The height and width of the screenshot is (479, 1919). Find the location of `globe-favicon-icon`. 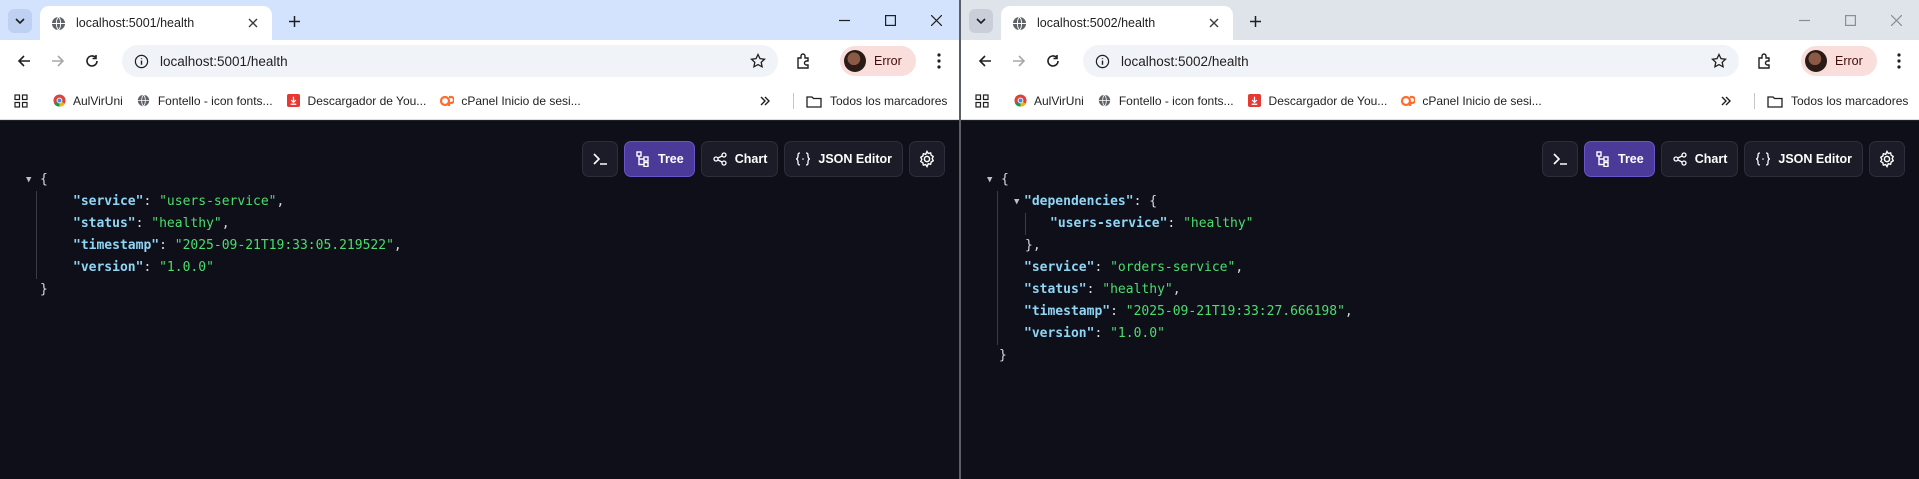

globe-favicon-icon is located at coordinates (1019, 23).